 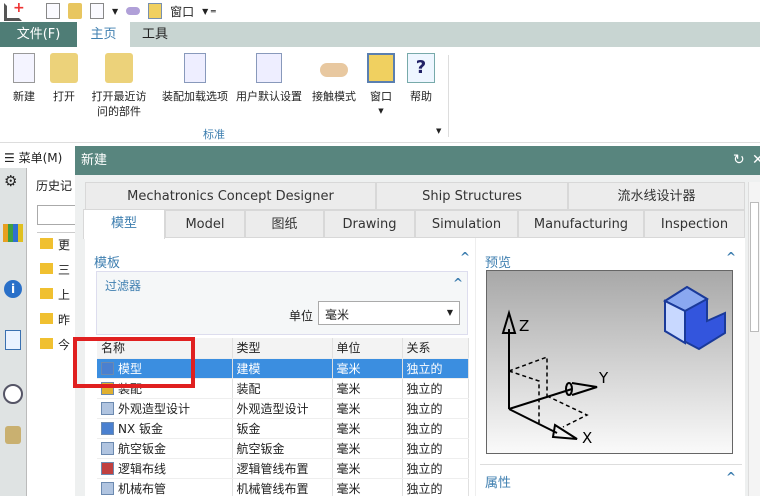 What do you see at coordinates (13, 289) in the screenshot?
I see `info-icon: i` at bounding box center [13, 289].